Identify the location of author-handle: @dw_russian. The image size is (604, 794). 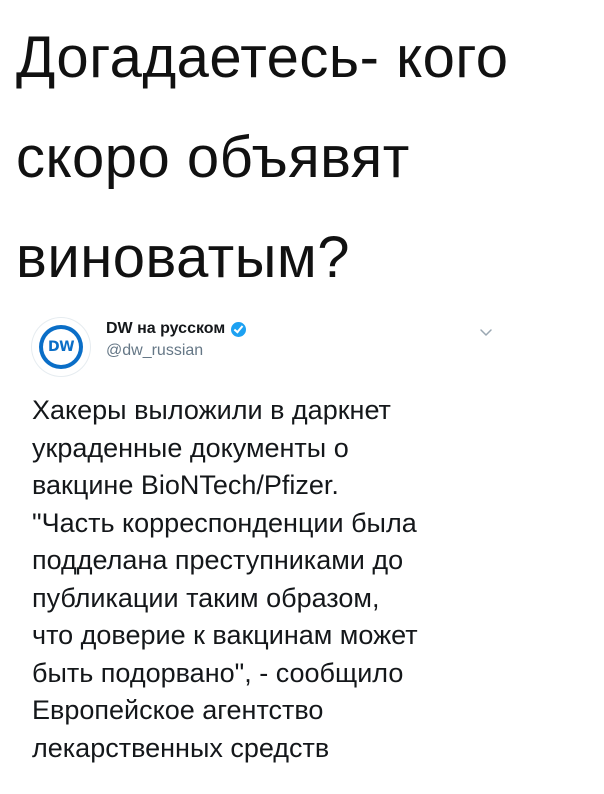
(176, 351).